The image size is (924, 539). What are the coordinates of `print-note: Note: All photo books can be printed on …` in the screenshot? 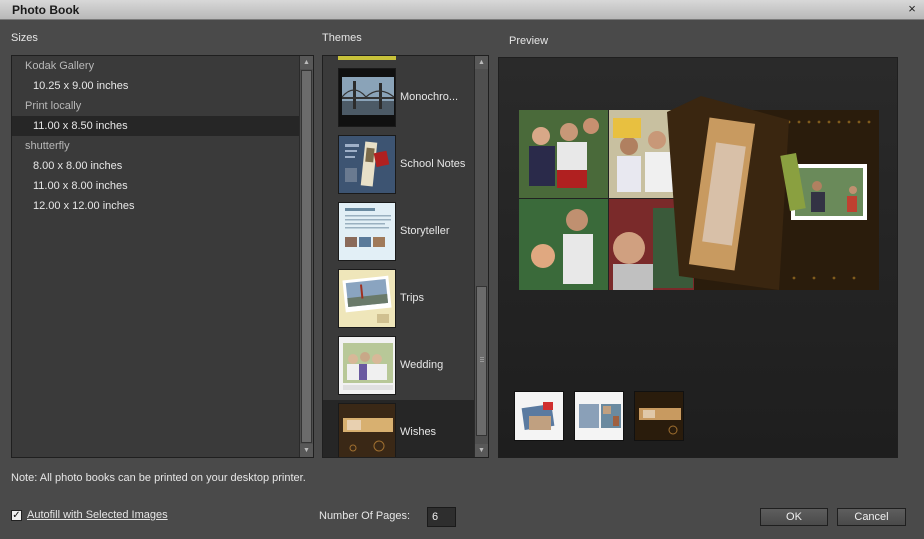 It's located at (158, 478).